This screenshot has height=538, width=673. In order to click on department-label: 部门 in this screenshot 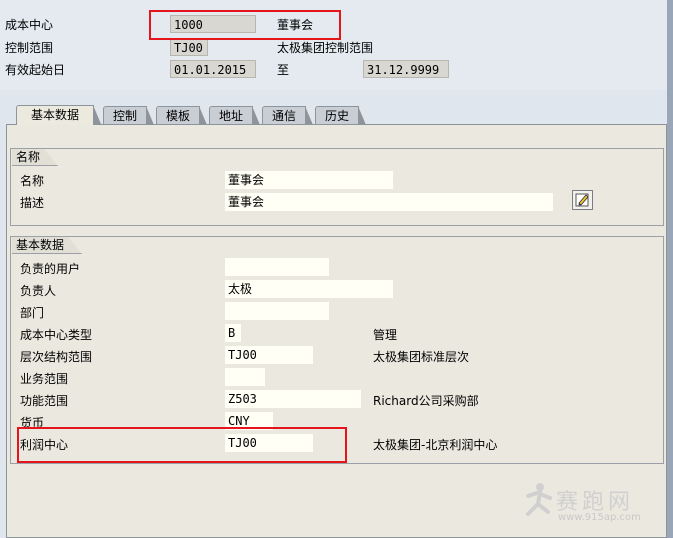, I will do `click(32, 313)`.